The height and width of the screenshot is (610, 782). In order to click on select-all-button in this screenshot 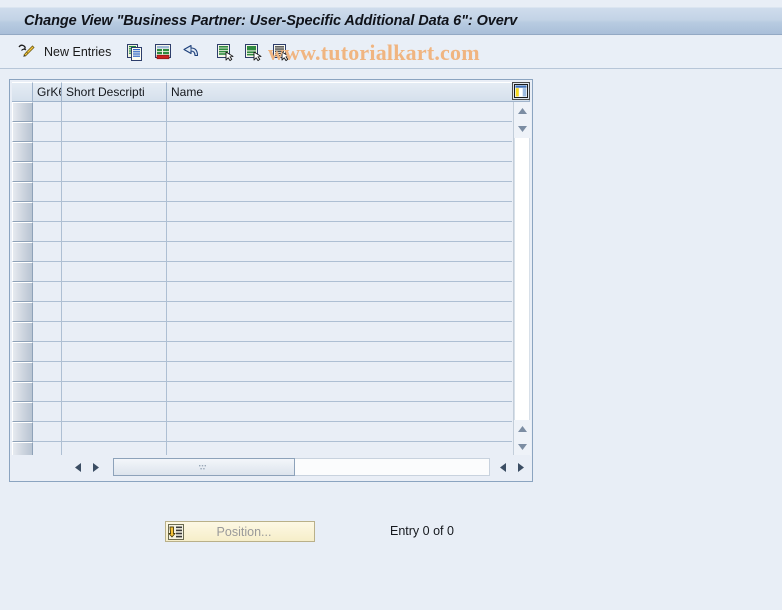, I will do `click(225, 52)`.